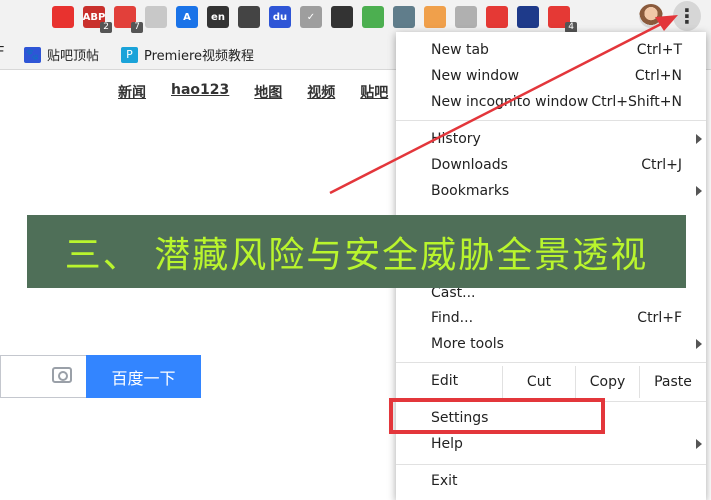  I want to click on arrow-head, so click(666, 23).